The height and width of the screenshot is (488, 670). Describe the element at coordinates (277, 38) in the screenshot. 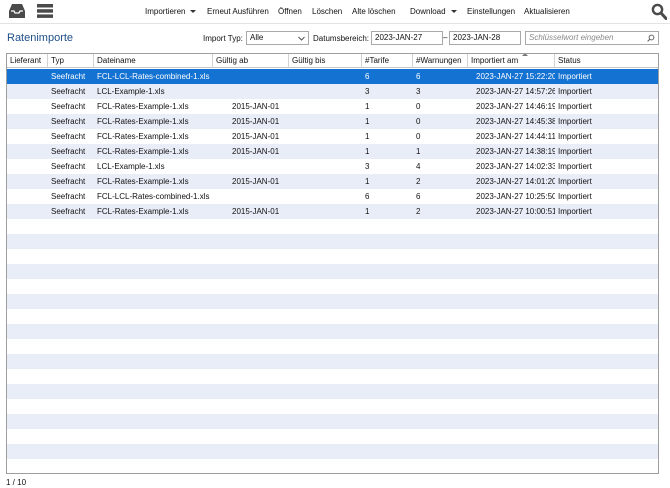

I see `import-type-select: Alle` at that location.